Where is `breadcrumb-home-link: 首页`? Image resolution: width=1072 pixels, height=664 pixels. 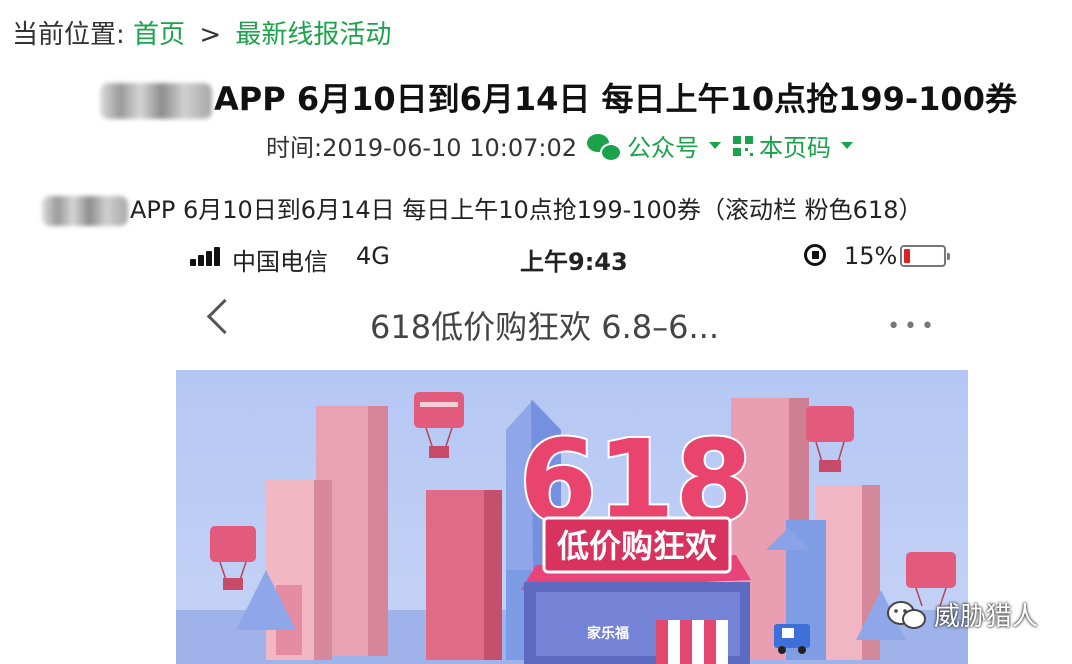
breadcrumb-home-link: 首页 is located at coordinates (159, 35).